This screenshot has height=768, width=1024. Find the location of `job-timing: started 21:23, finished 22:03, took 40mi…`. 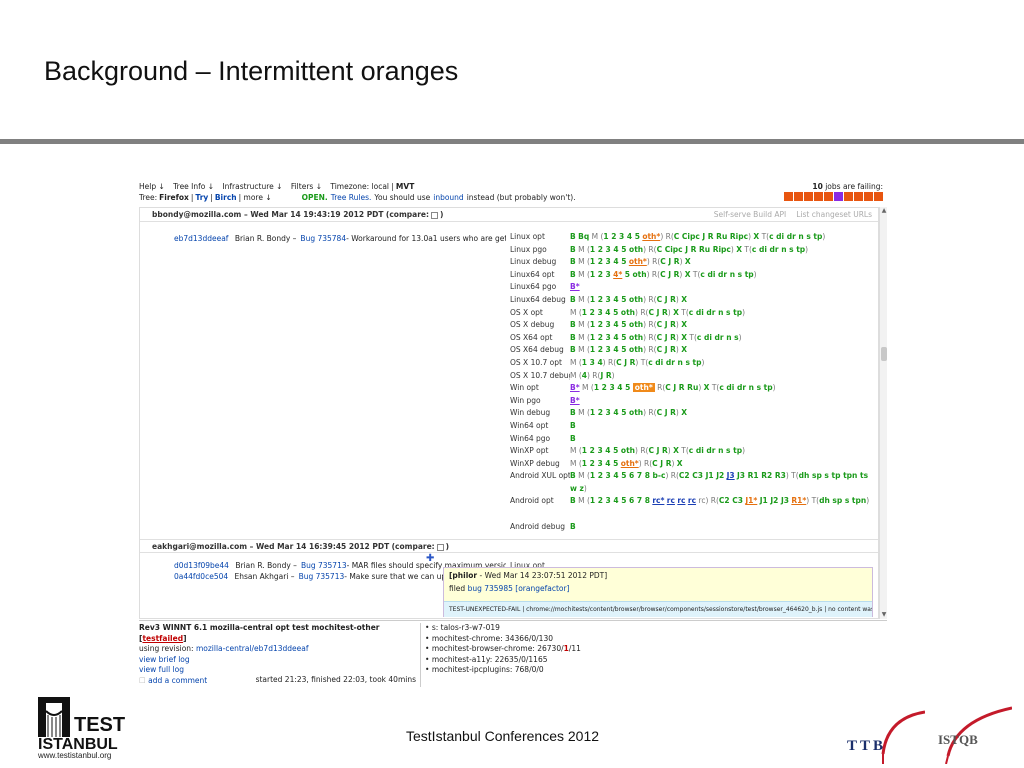

job-timing: started 21:23, finished 22:03, took 40mi… is located at coordinates (335, 679).